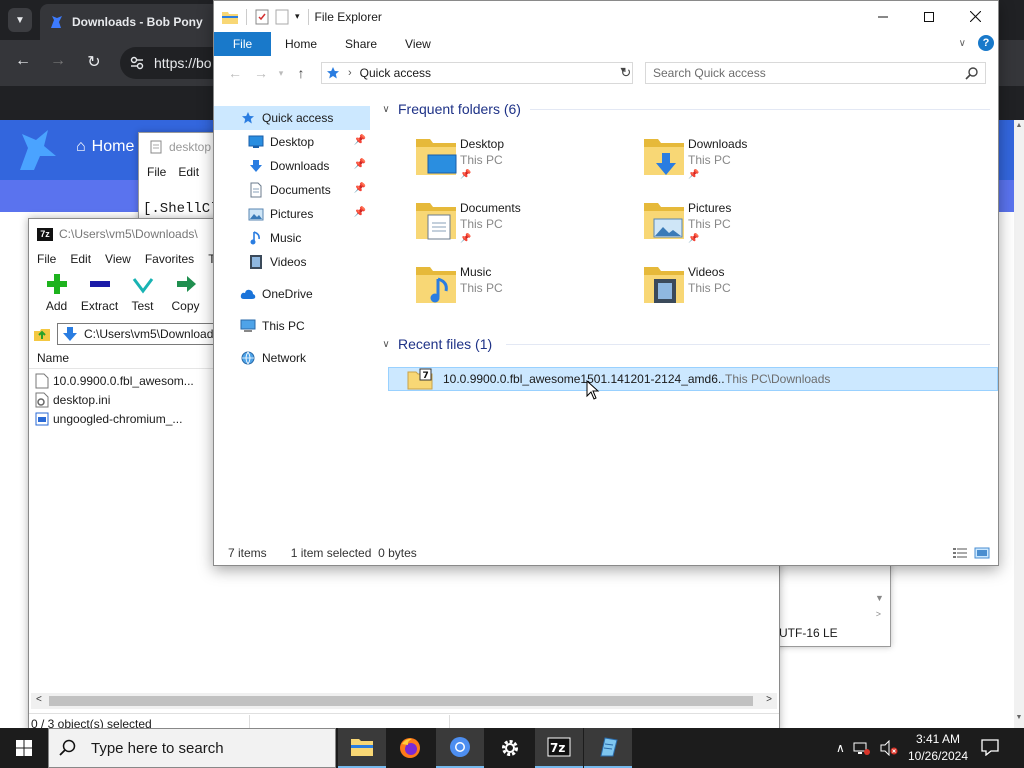  Describe the element at coordinates (883, 16) in the screenshot. I see `minimize-button` at that location.